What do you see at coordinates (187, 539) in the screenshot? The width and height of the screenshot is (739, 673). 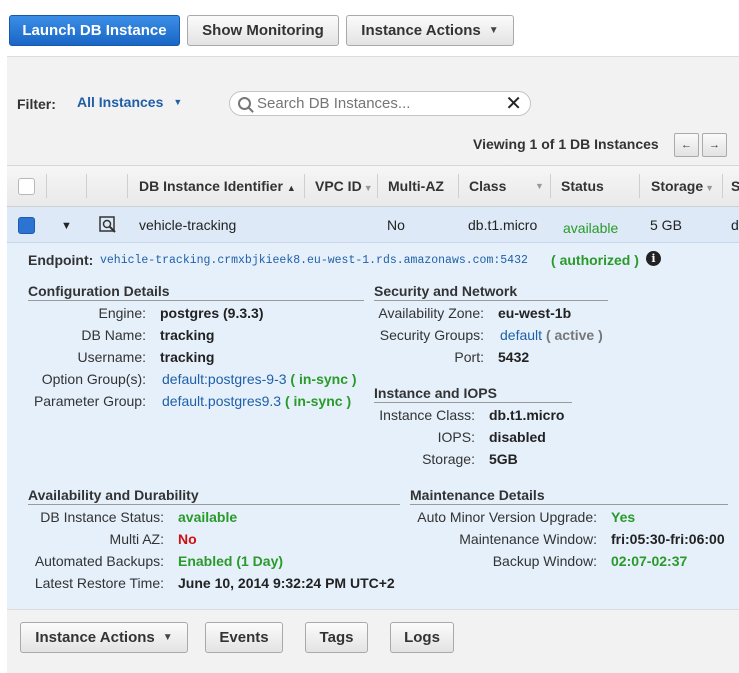 I see `multiaz-text: No` at bounding box center [187, 539].